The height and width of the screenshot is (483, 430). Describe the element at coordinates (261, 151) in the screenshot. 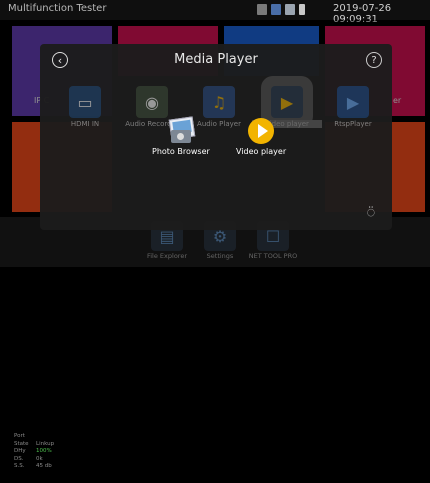

I see `popup-label: Video player` at that location.